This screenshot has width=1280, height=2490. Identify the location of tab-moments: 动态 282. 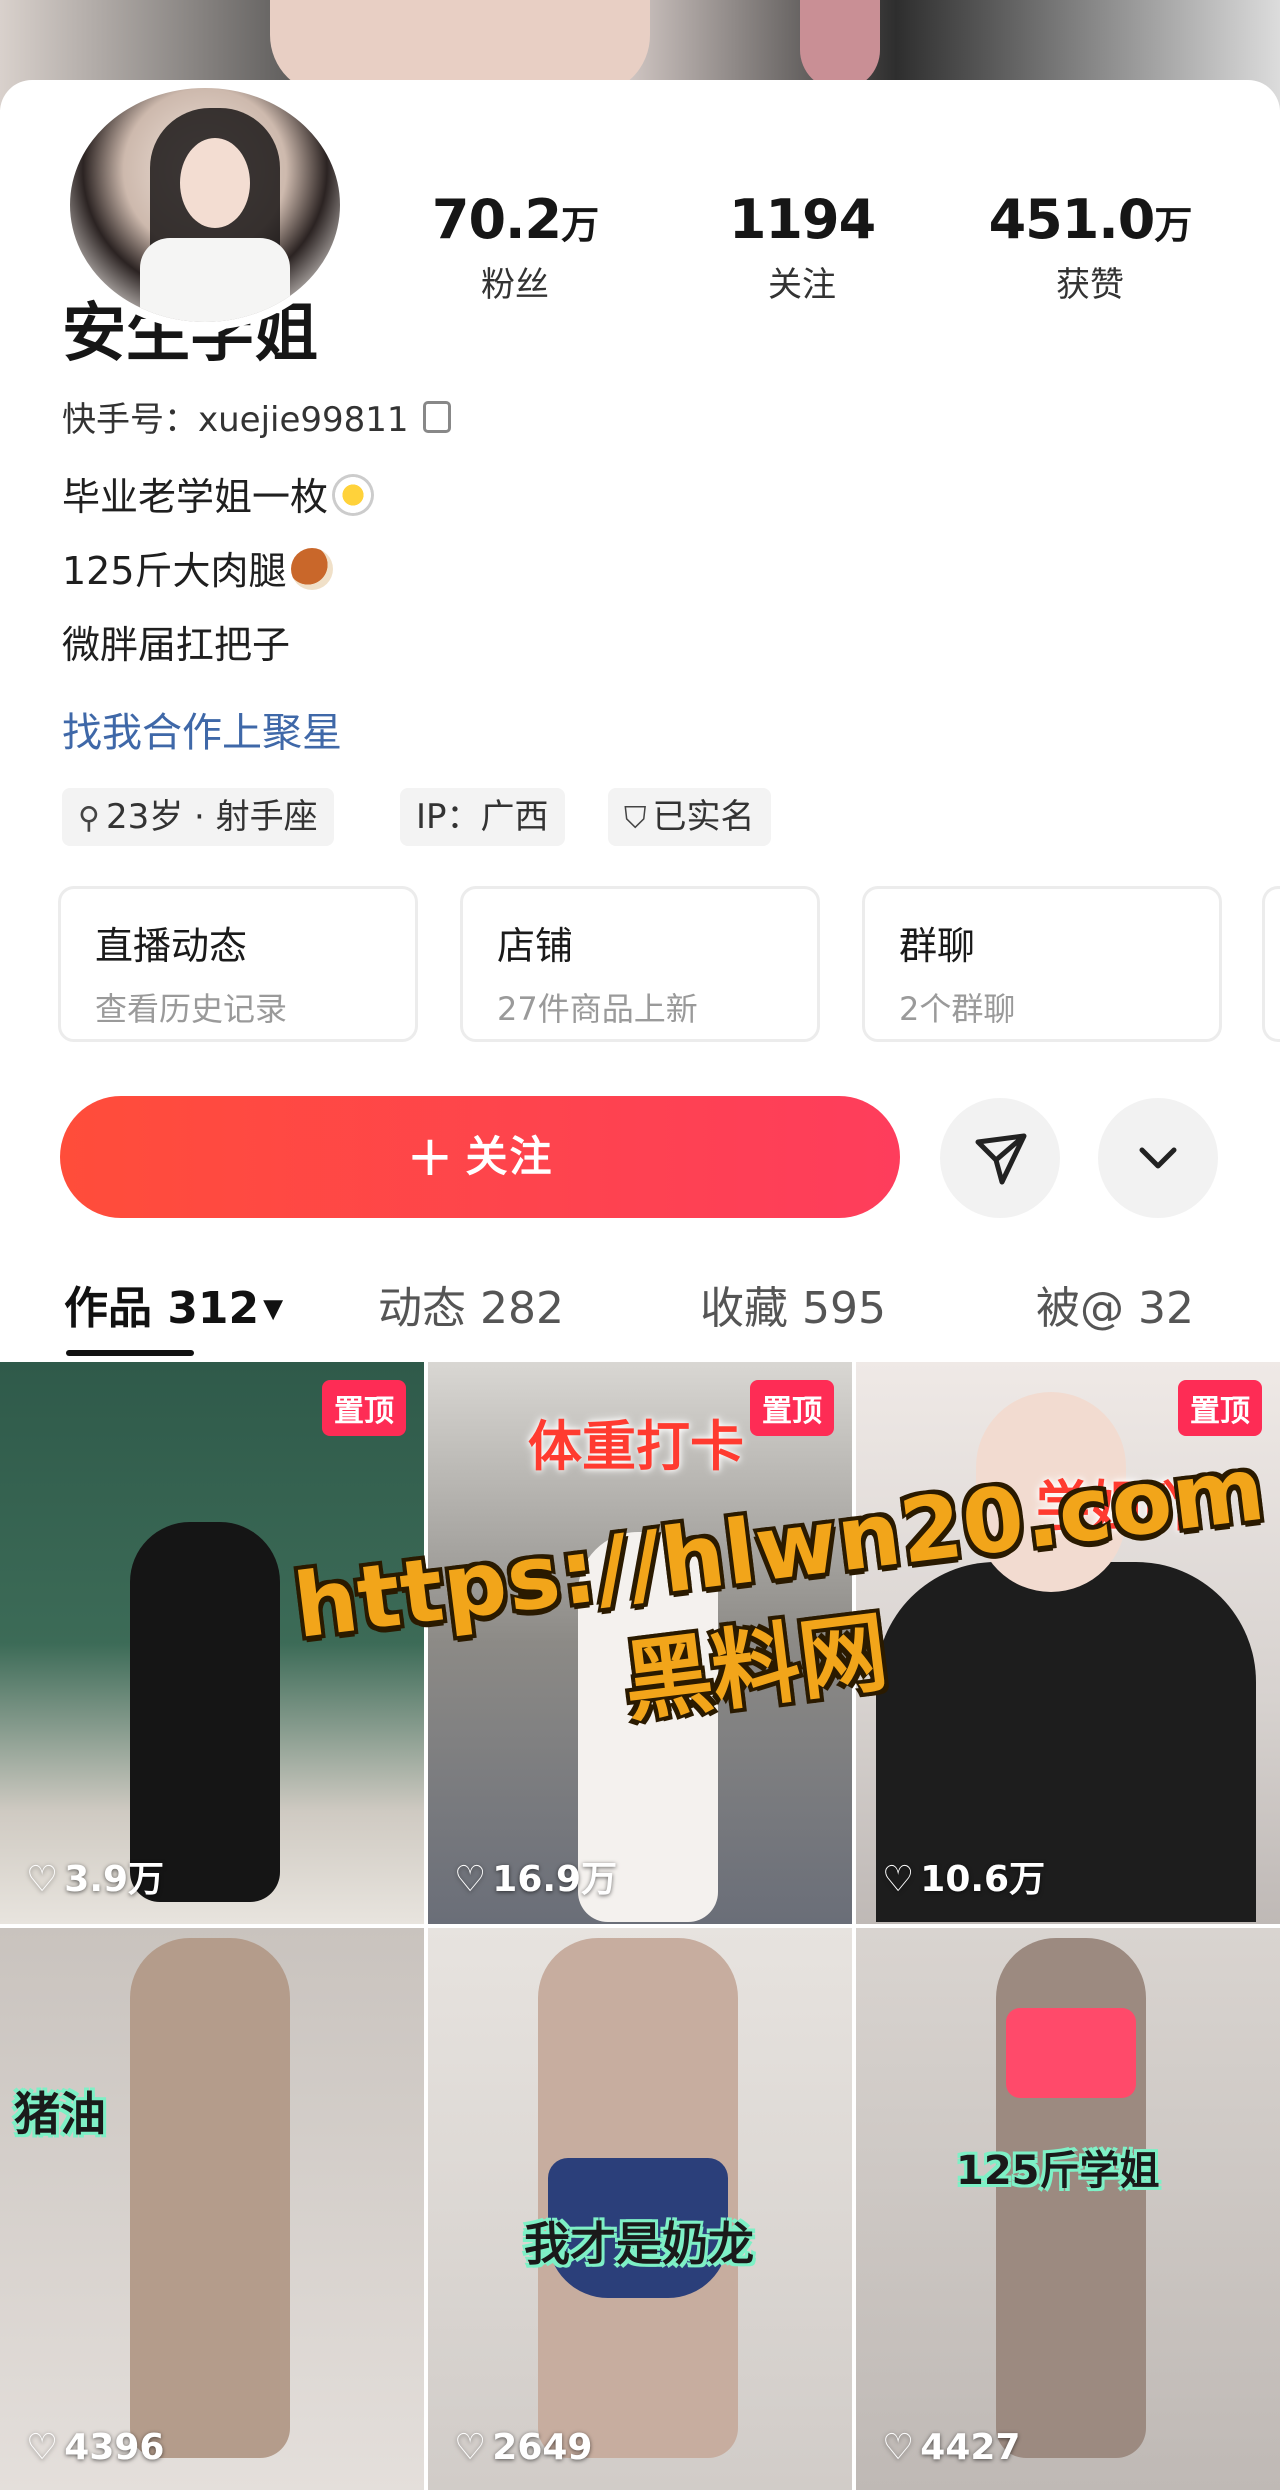
(471, 1304).